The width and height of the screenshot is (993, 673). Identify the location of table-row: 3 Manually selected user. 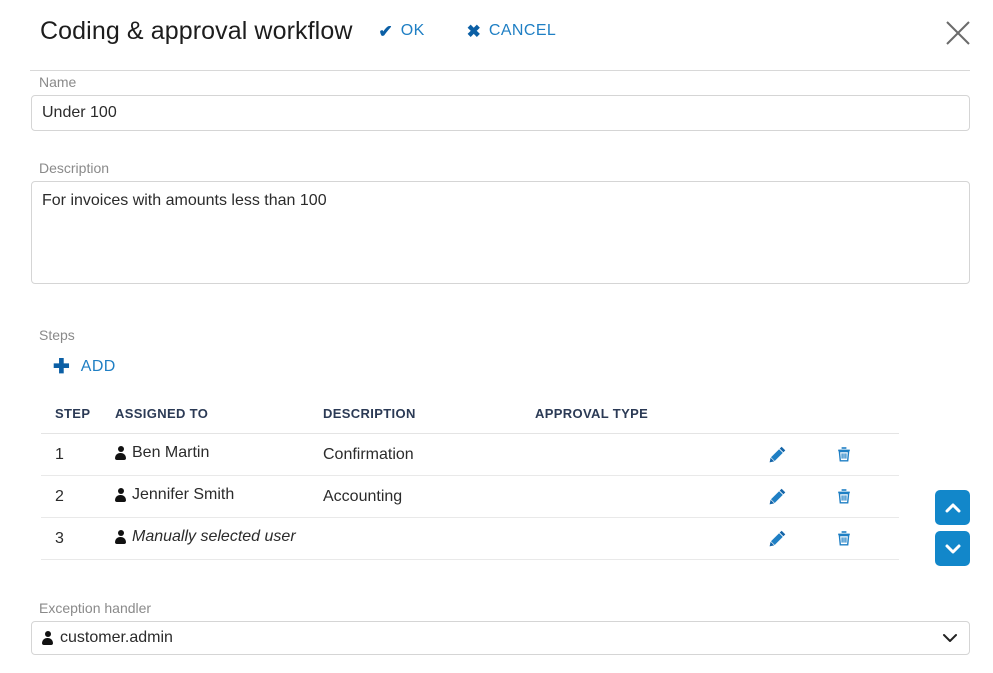
(470, 538).